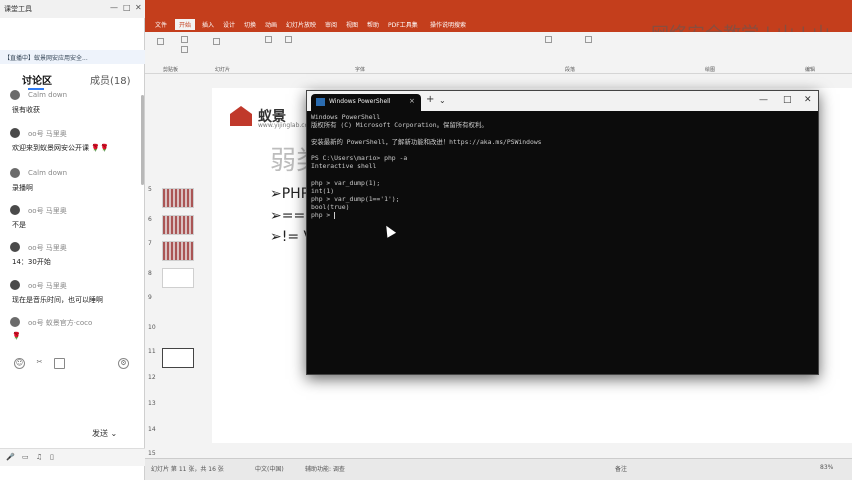 The width and height of the screenshot is (852, 480). What do you see at coordinates (301, 24) in the screenshot?
I see `tab-slideshow: 幻灯片放映` at bounding box center [301, 24].